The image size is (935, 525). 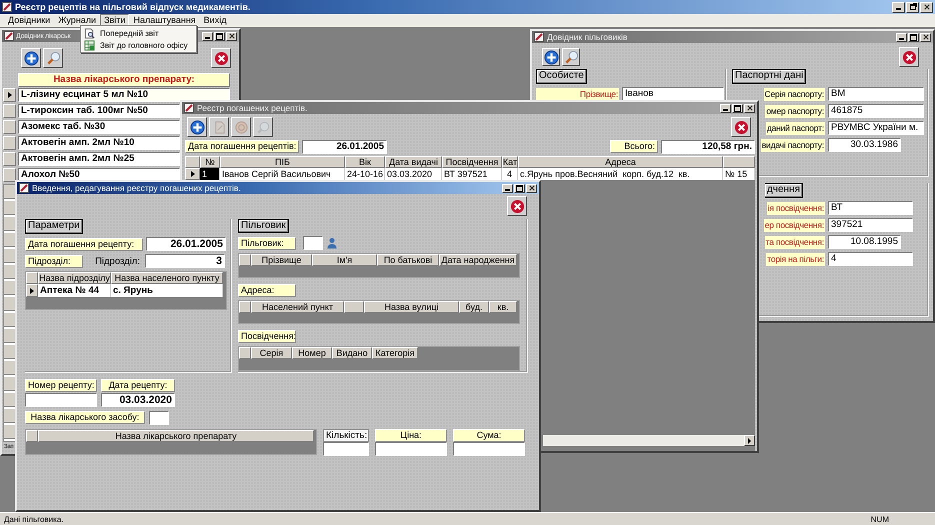 I want to click on num-lock-indicator: NUM, so click(x=879, y=519).